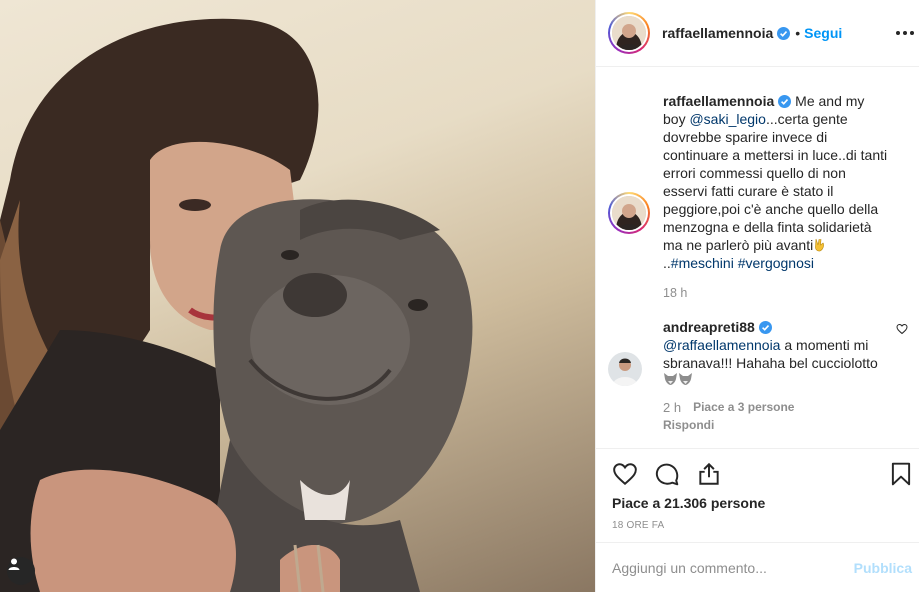  I want to click on caption-username: raffaellamennoia, so click(718, 101).